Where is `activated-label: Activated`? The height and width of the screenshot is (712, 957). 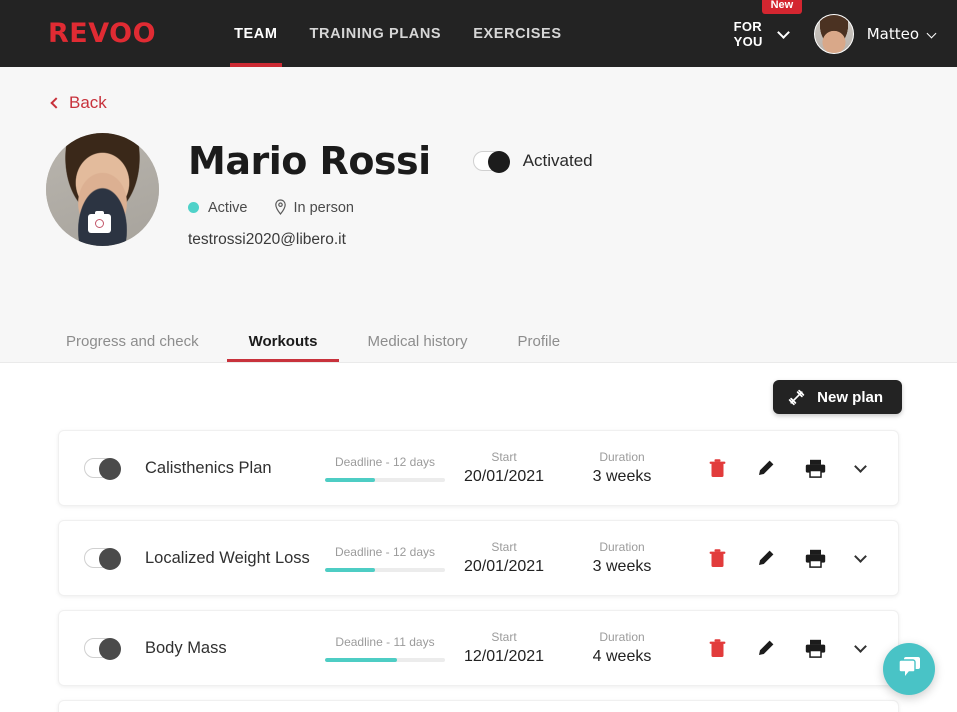
activated-label: Activated is located at coordinates (557, 160).